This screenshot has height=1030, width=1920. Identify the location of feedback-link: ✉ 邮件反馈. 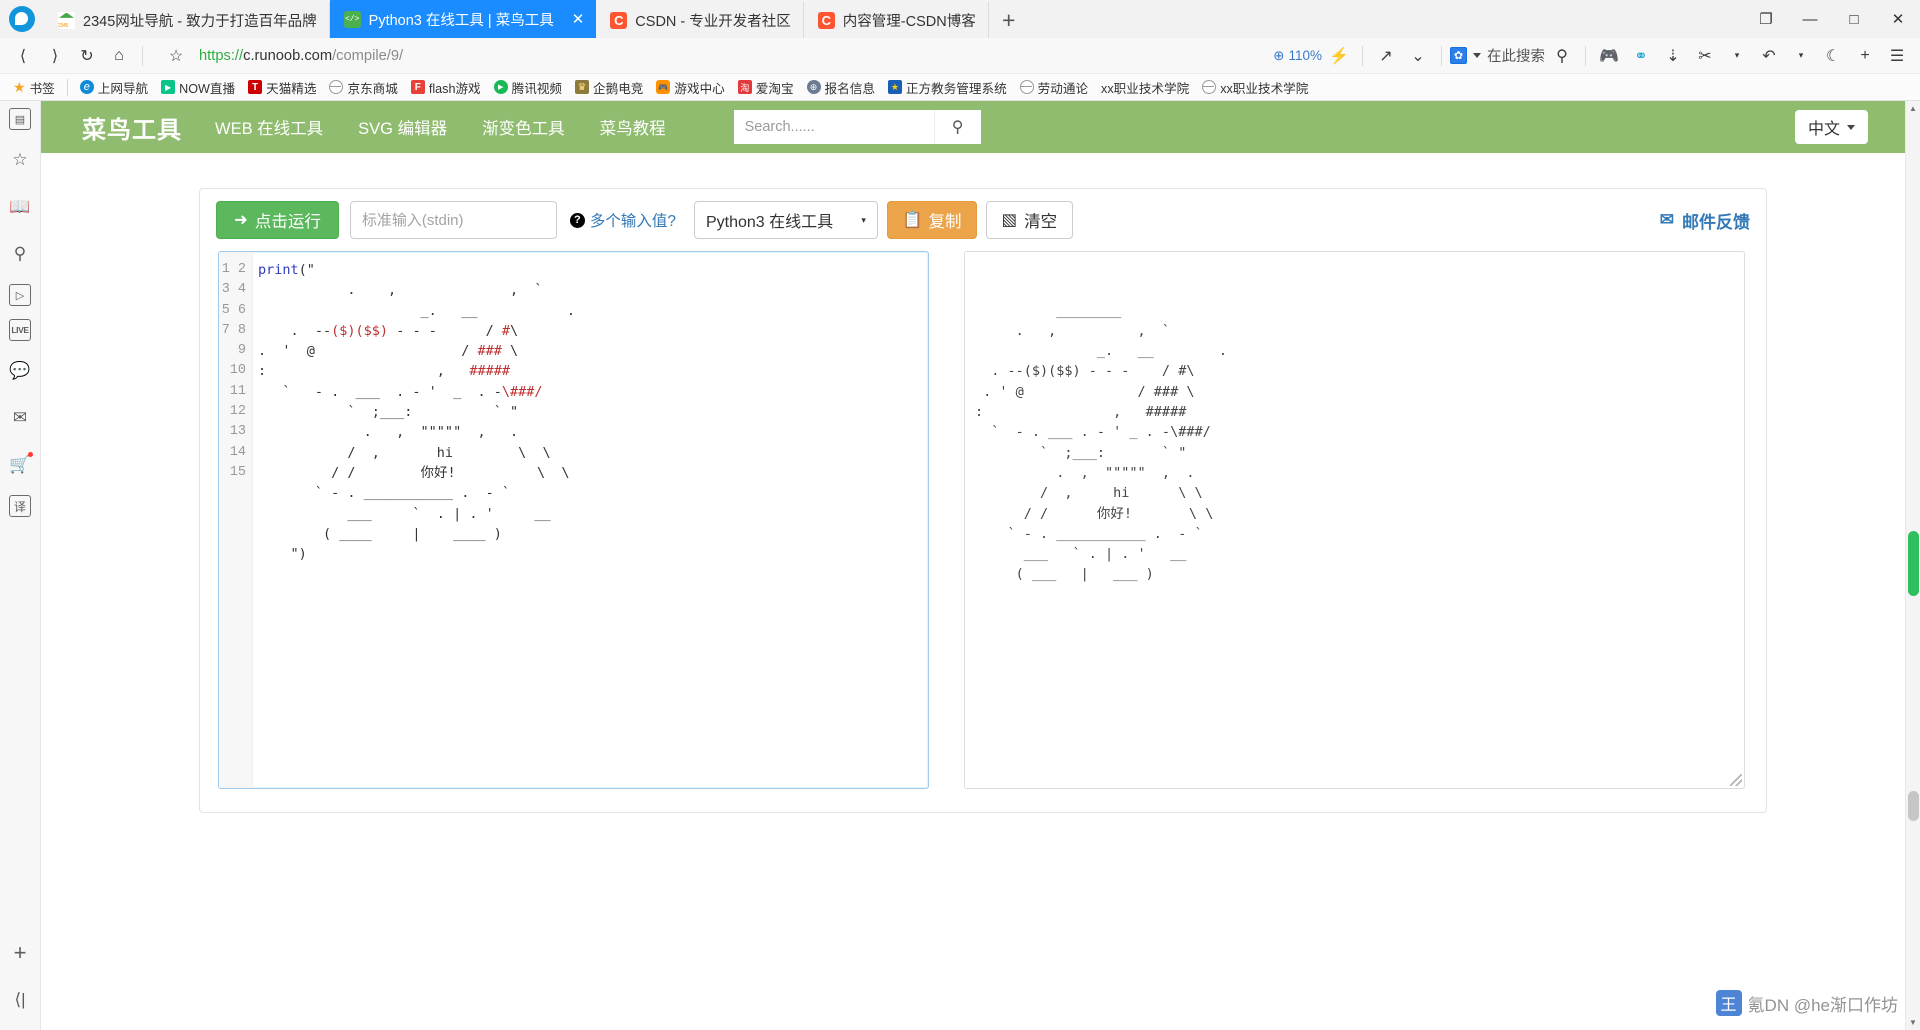
(1705, 220).